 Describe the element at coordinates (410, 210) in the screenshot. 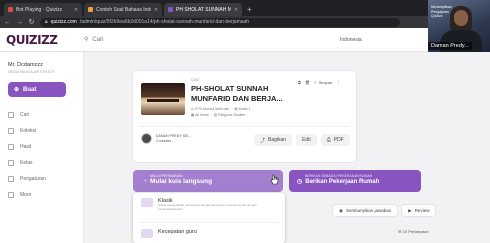

I see `play-icon: ▶` at that location.